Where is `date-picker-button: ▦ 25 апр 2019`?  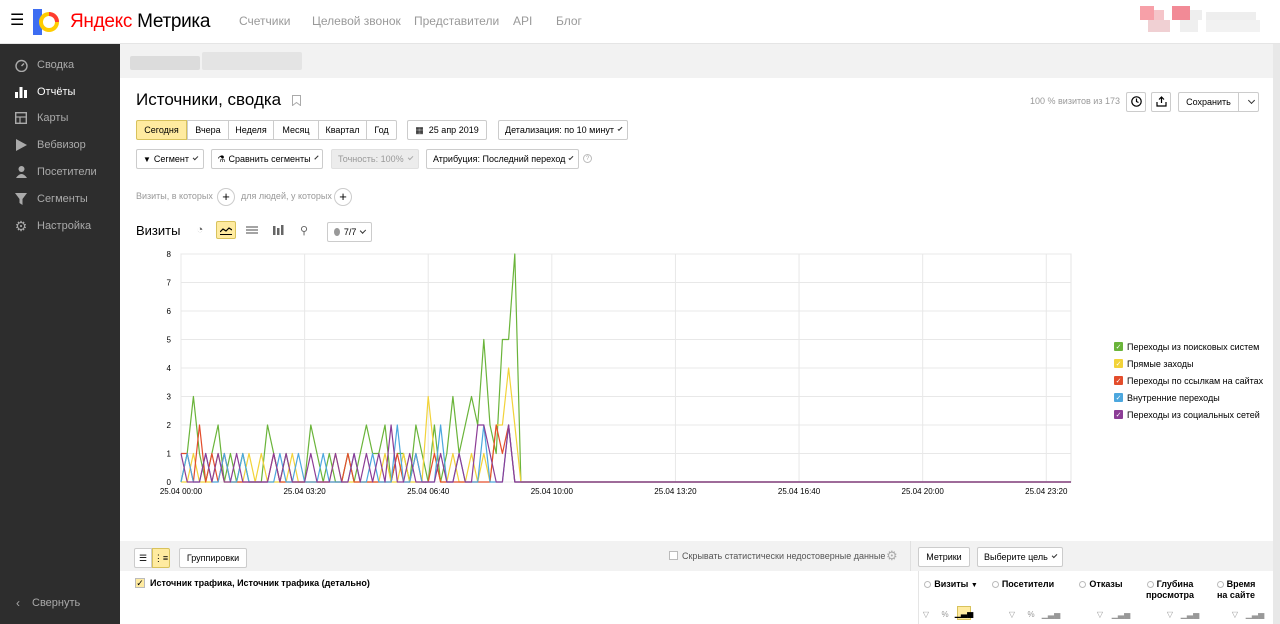 date-picker-button: ▦ 25 апр 2019 is located at coordinates (447, 130).